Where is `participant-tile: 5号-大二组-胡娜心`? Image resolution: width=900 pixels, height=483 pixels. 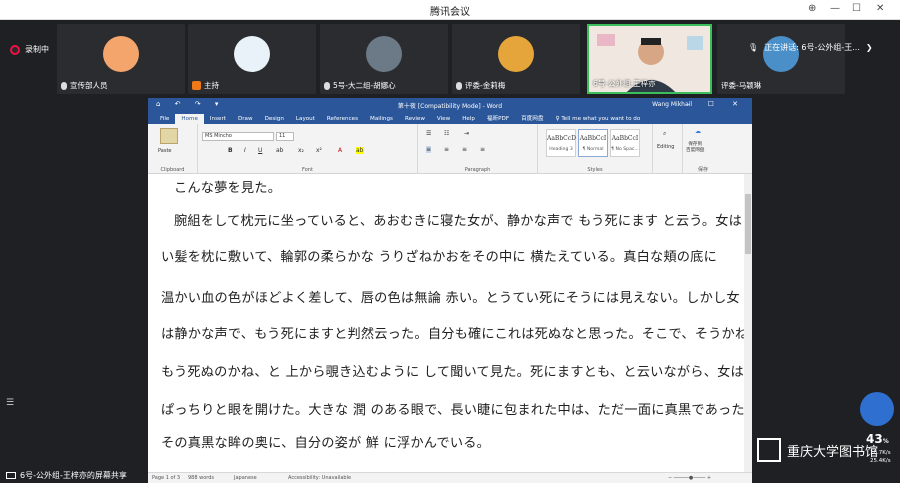 participant-tile: 5号-大二组-胡娜心 is located at coordinates (384, 59).